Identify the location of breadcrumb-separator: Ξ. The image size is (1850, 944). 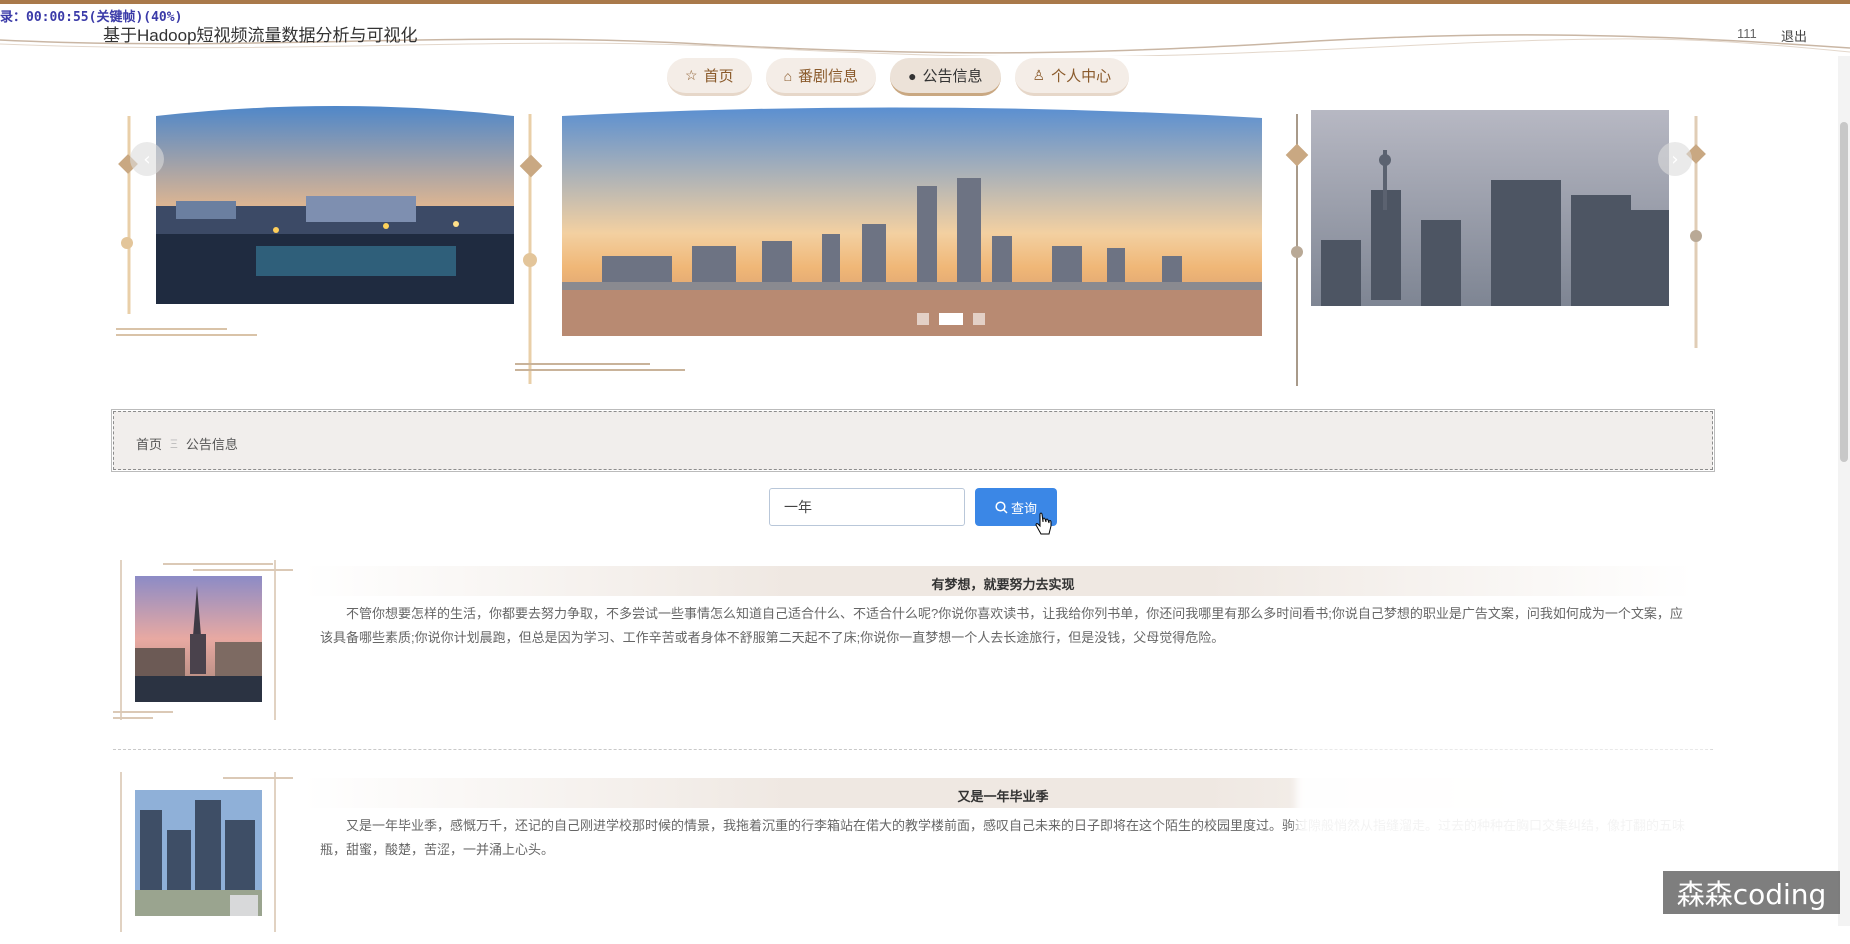
(174, 443).